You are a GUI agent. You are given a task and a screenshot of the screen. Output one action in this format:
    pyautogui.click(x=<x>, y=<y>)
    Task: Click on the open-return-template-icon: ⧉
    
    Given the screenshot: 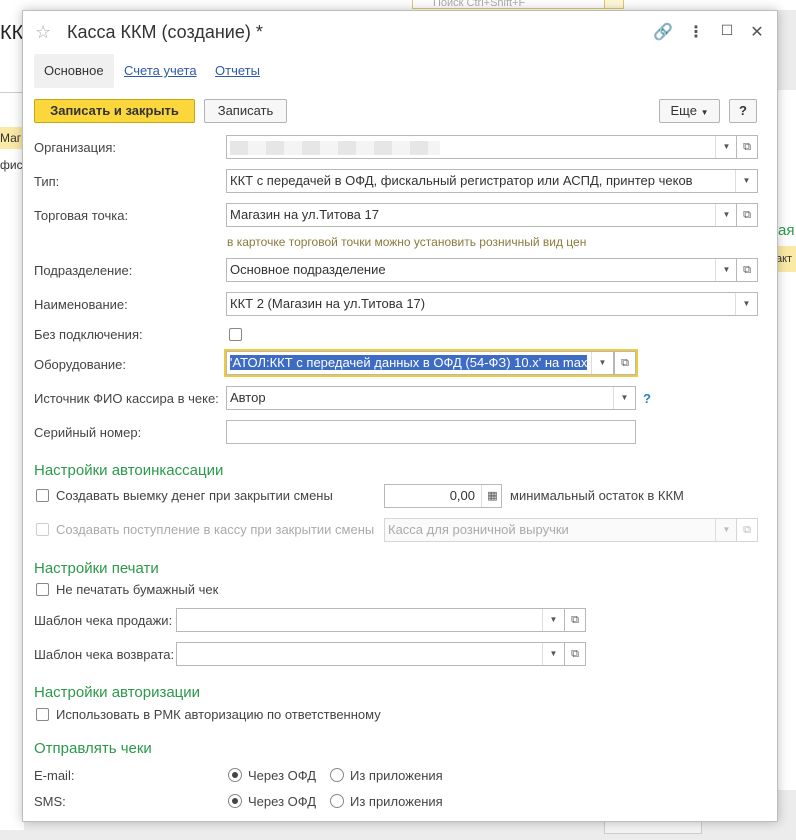 What is the action you would take?
    pyautogui.click(x=575, y=654)
    